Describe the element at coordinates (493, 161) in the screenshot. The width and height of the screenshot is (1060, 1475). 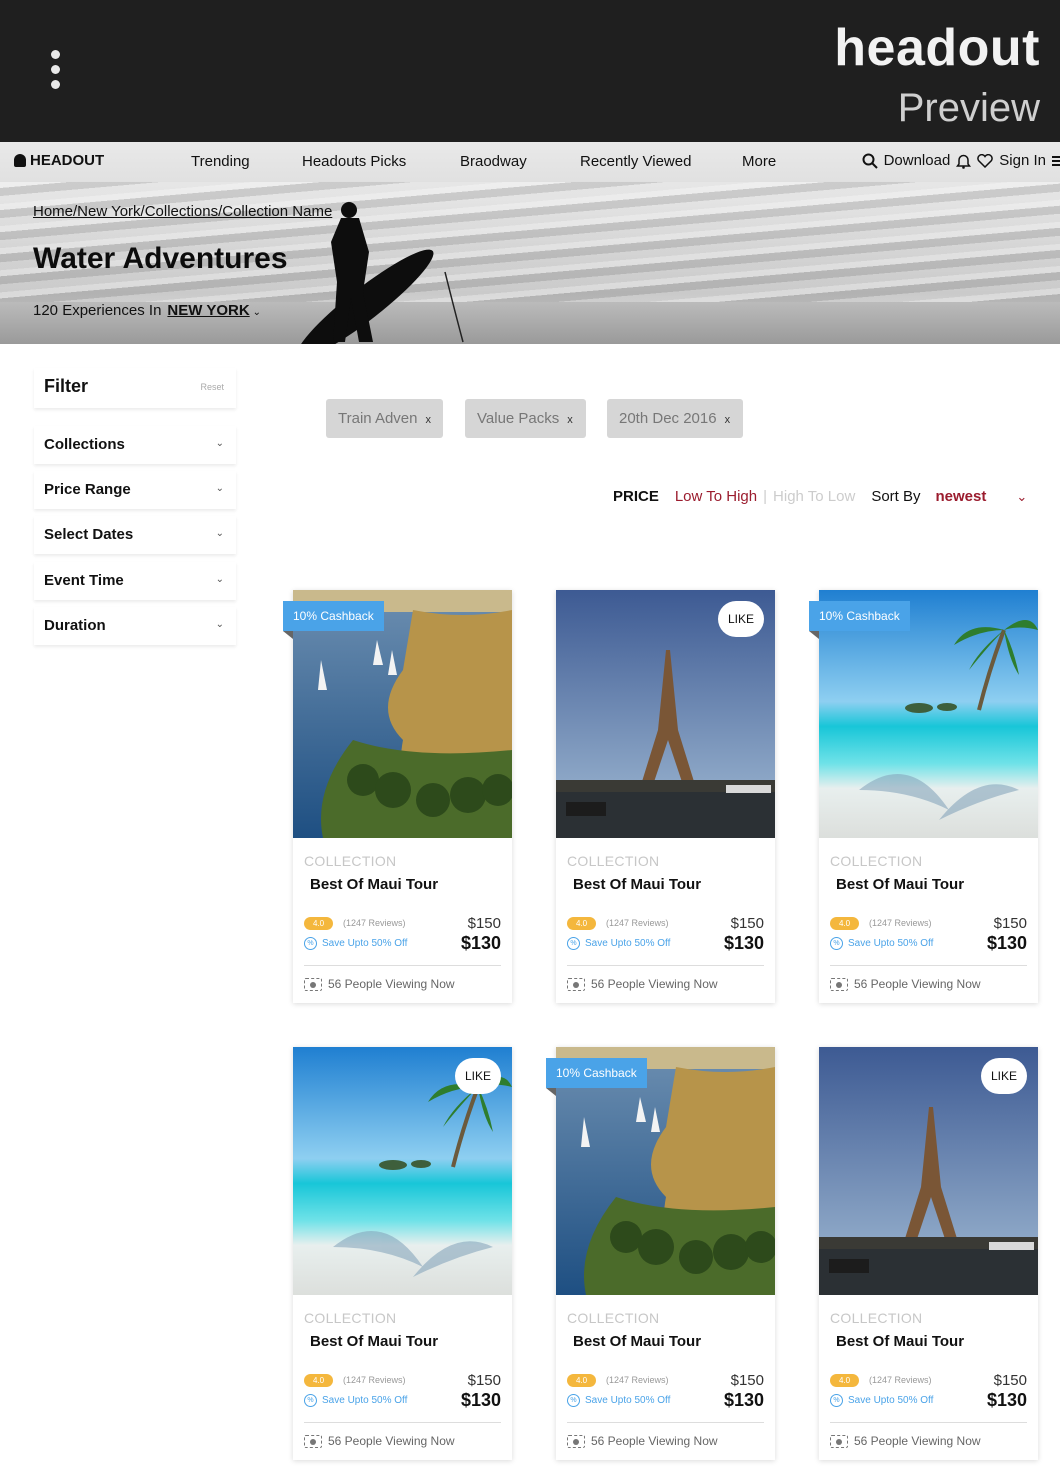
I see `nav-item-broadway: Braodway` at that location.